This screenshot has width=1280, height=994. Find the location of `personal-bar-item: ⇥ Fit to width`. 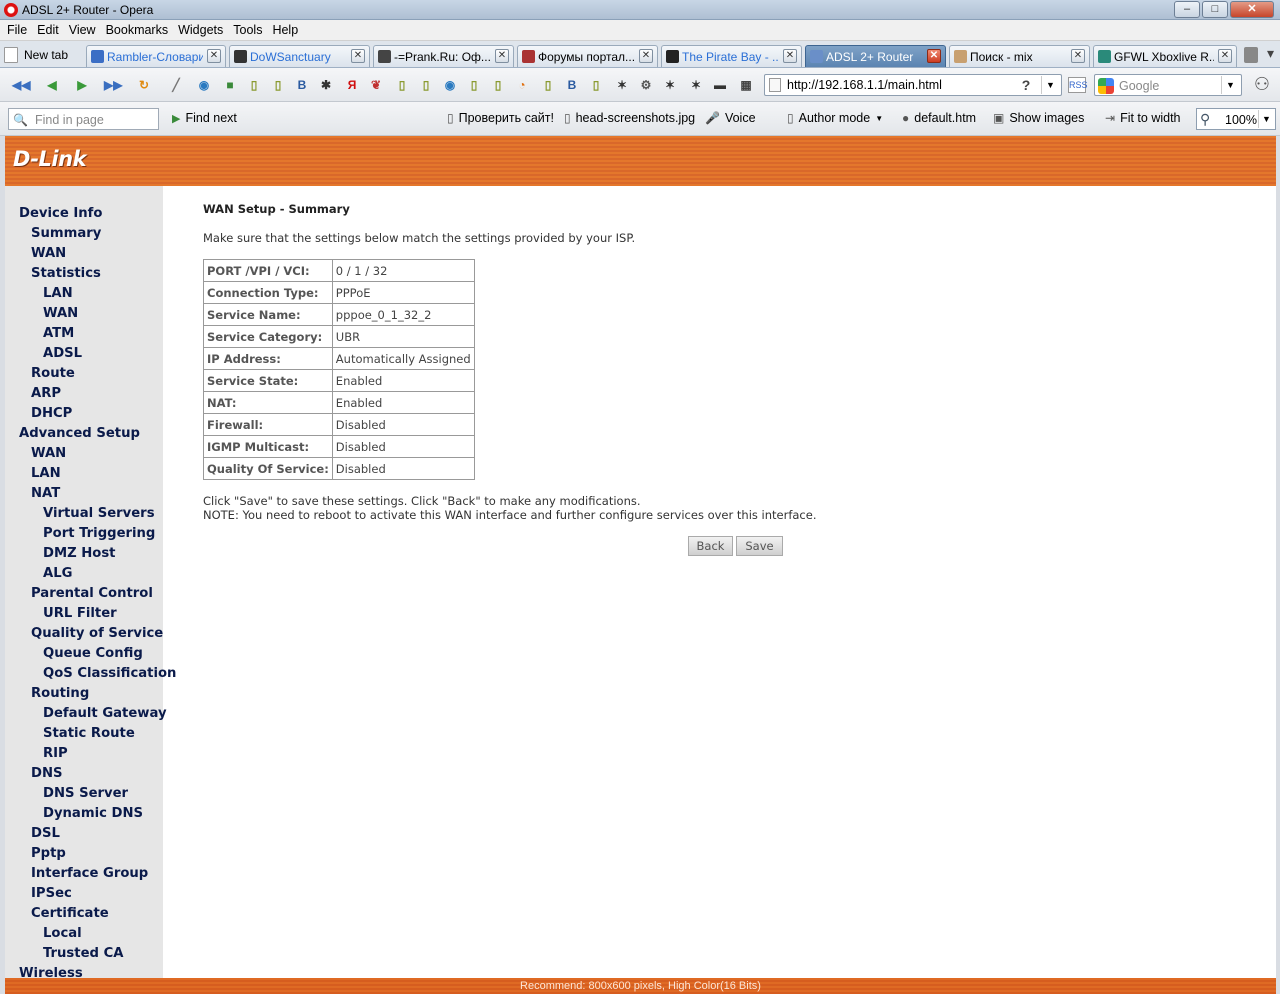

personal-bar-item: ⇥ Fit to width is located at coordinates (1143, 118).